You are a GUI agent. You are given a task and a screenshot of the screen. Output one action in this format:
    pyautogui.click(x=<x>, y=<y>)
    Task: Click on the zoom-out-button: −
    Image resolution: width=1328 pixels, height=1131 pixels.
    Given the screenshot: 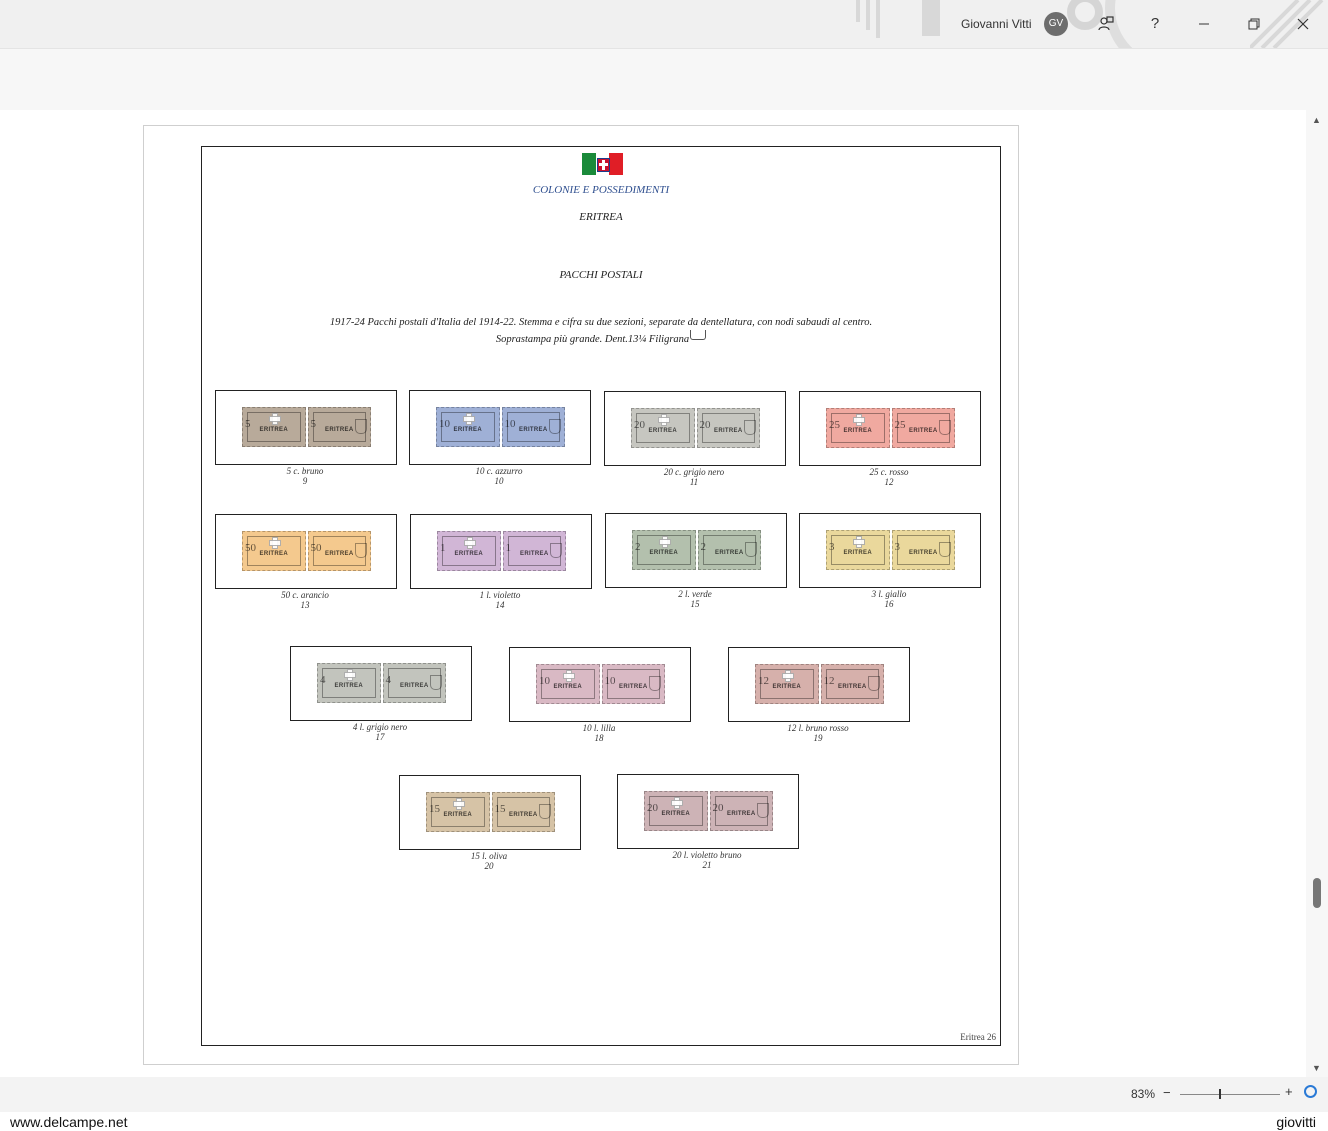 What is the action you would take?
    pyautogui.click(x=1167, y=1092)
    